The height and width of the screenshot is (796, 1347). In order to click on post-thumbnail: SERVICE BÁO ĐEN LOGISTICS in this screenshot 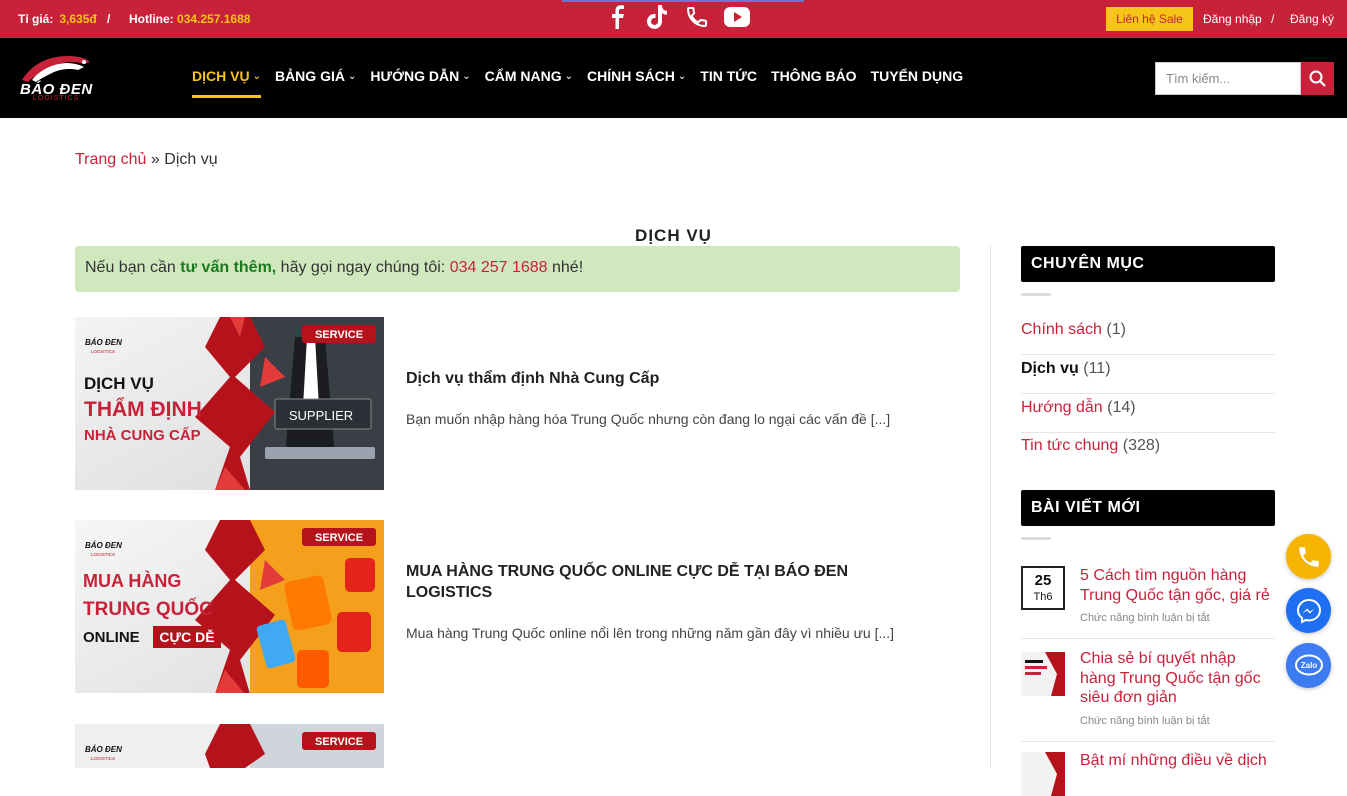, I will do `click(229, 746)`.